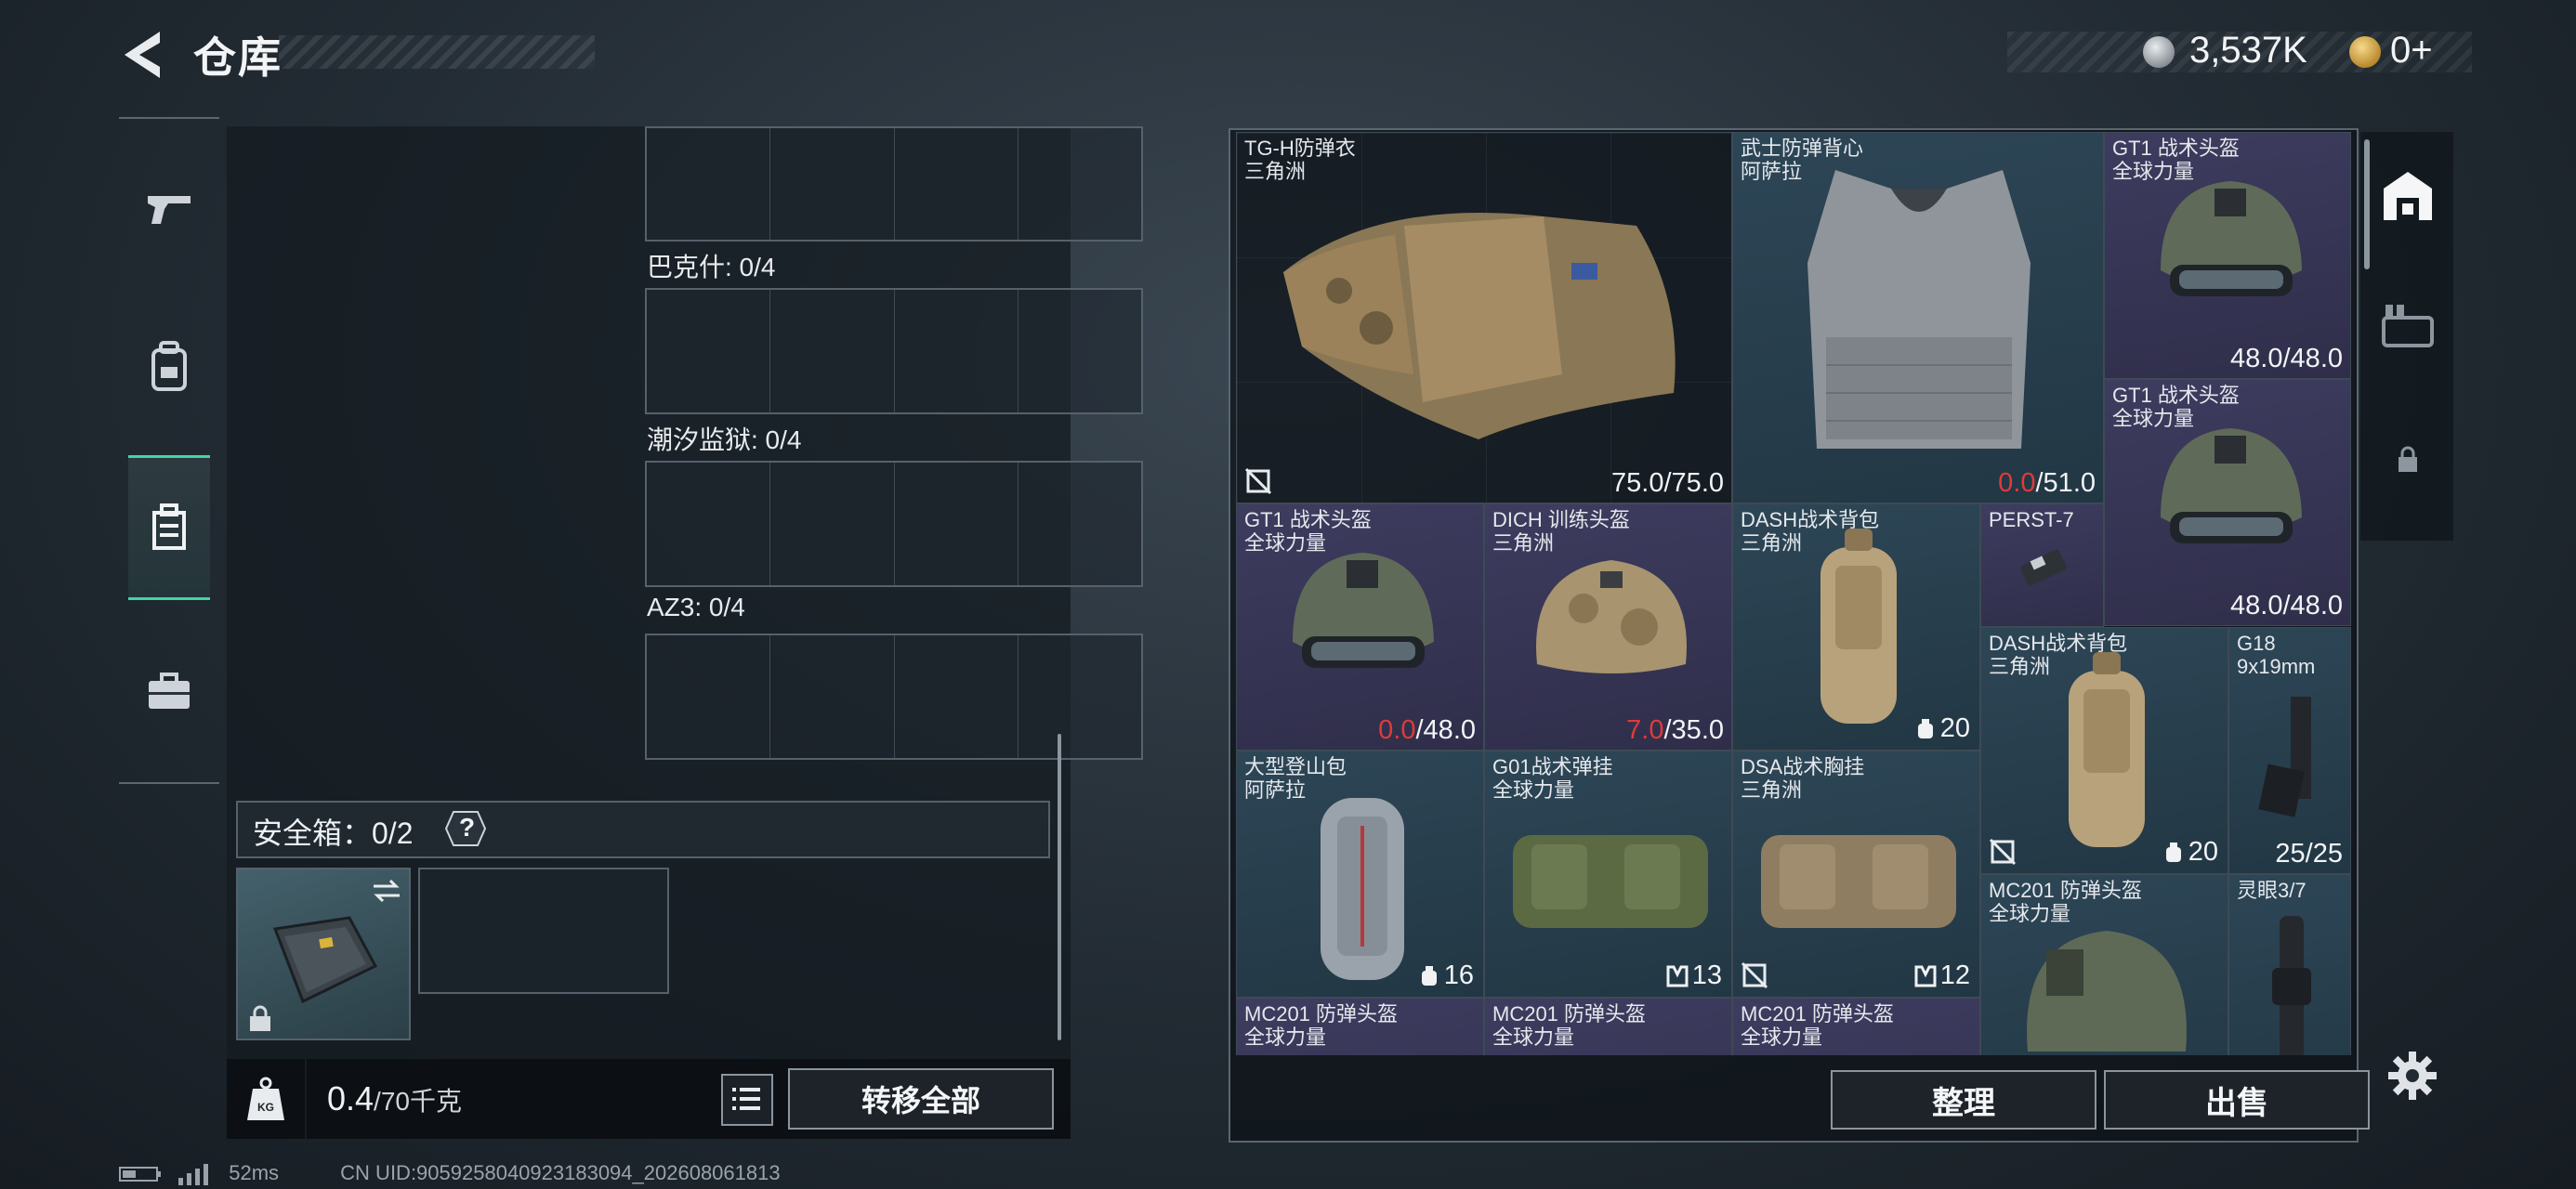 The image size is (2576, 1189). I want to click on back-button, so click(143, 55).